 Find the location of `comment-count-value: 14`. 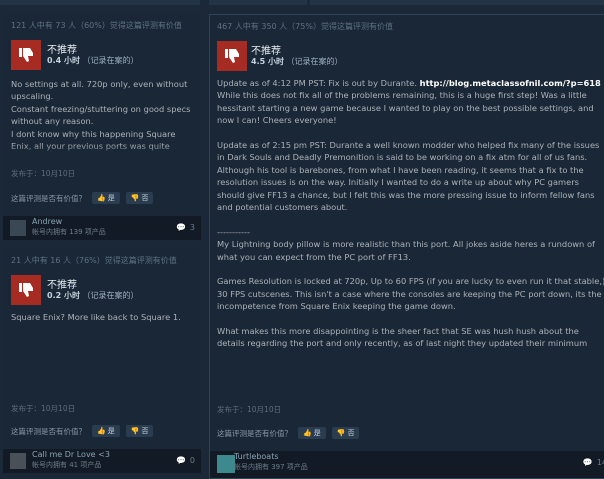

comment-count-value: 14 is located at coordinates (600, 462).